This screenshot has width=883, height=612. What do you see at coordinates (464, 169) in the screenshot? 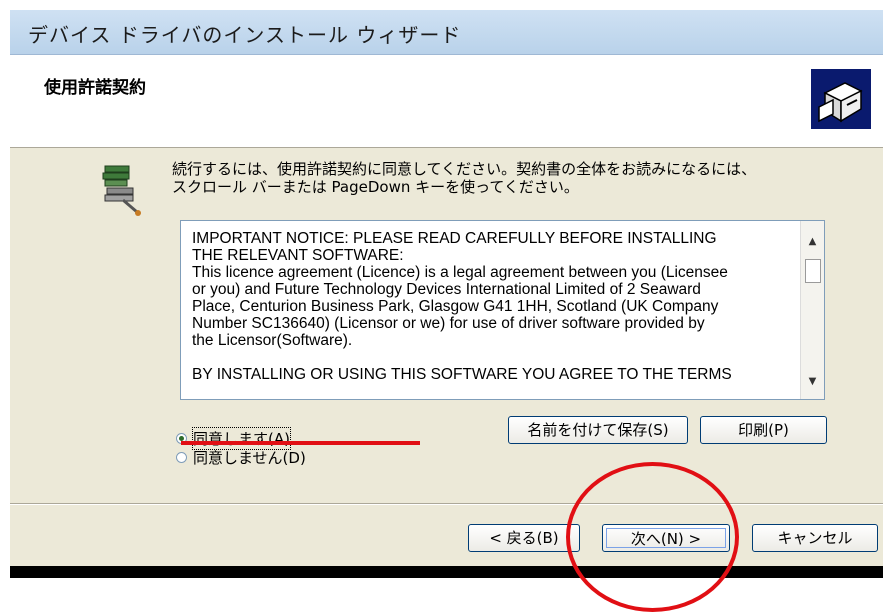
I see `instruction-line-1: 続行するには、使用許諾契約に同意してください。契約書の全体をお読みになるには、` at bounding box center [464, 169].